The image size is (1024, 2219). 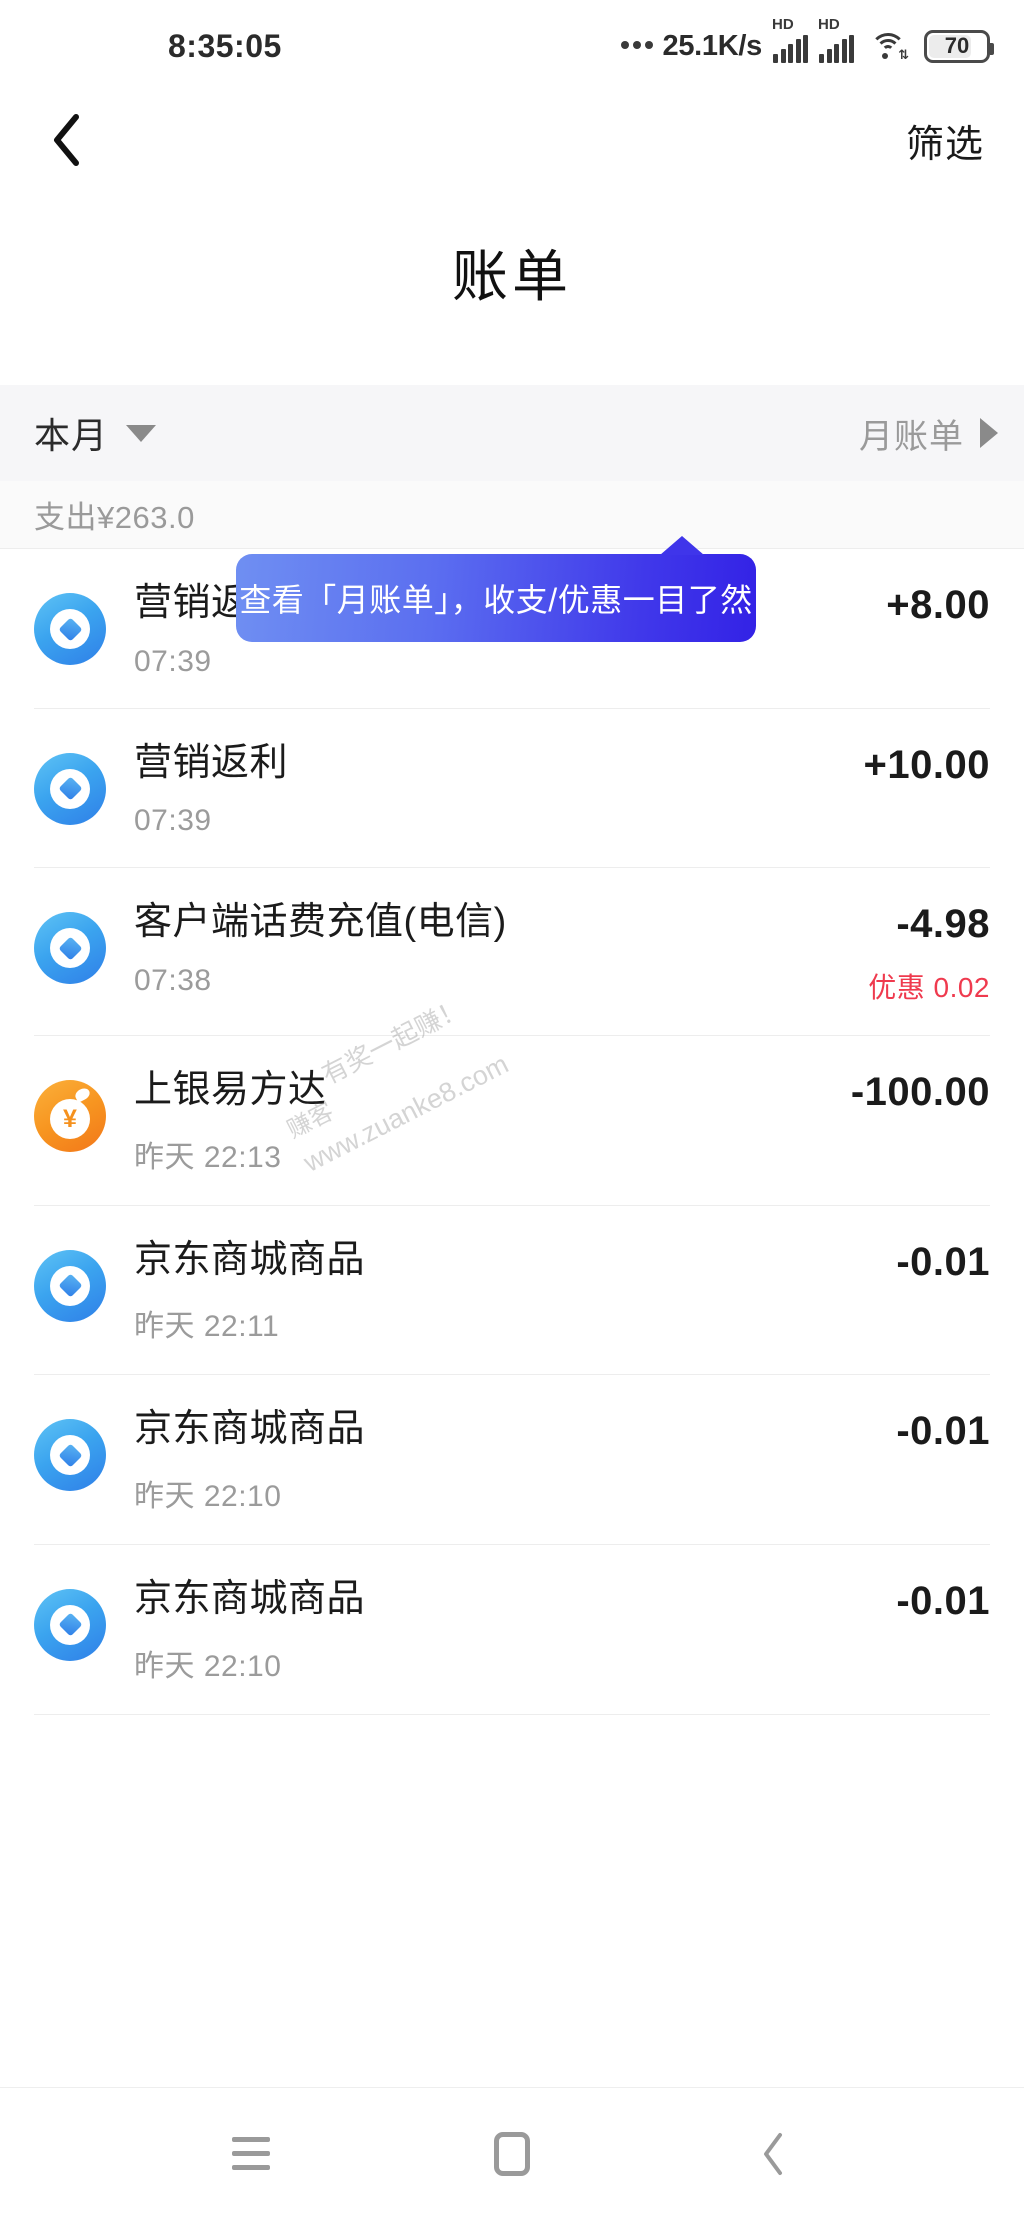 I want to click on signal-2-icon: HD, so click(x=836, y=40).